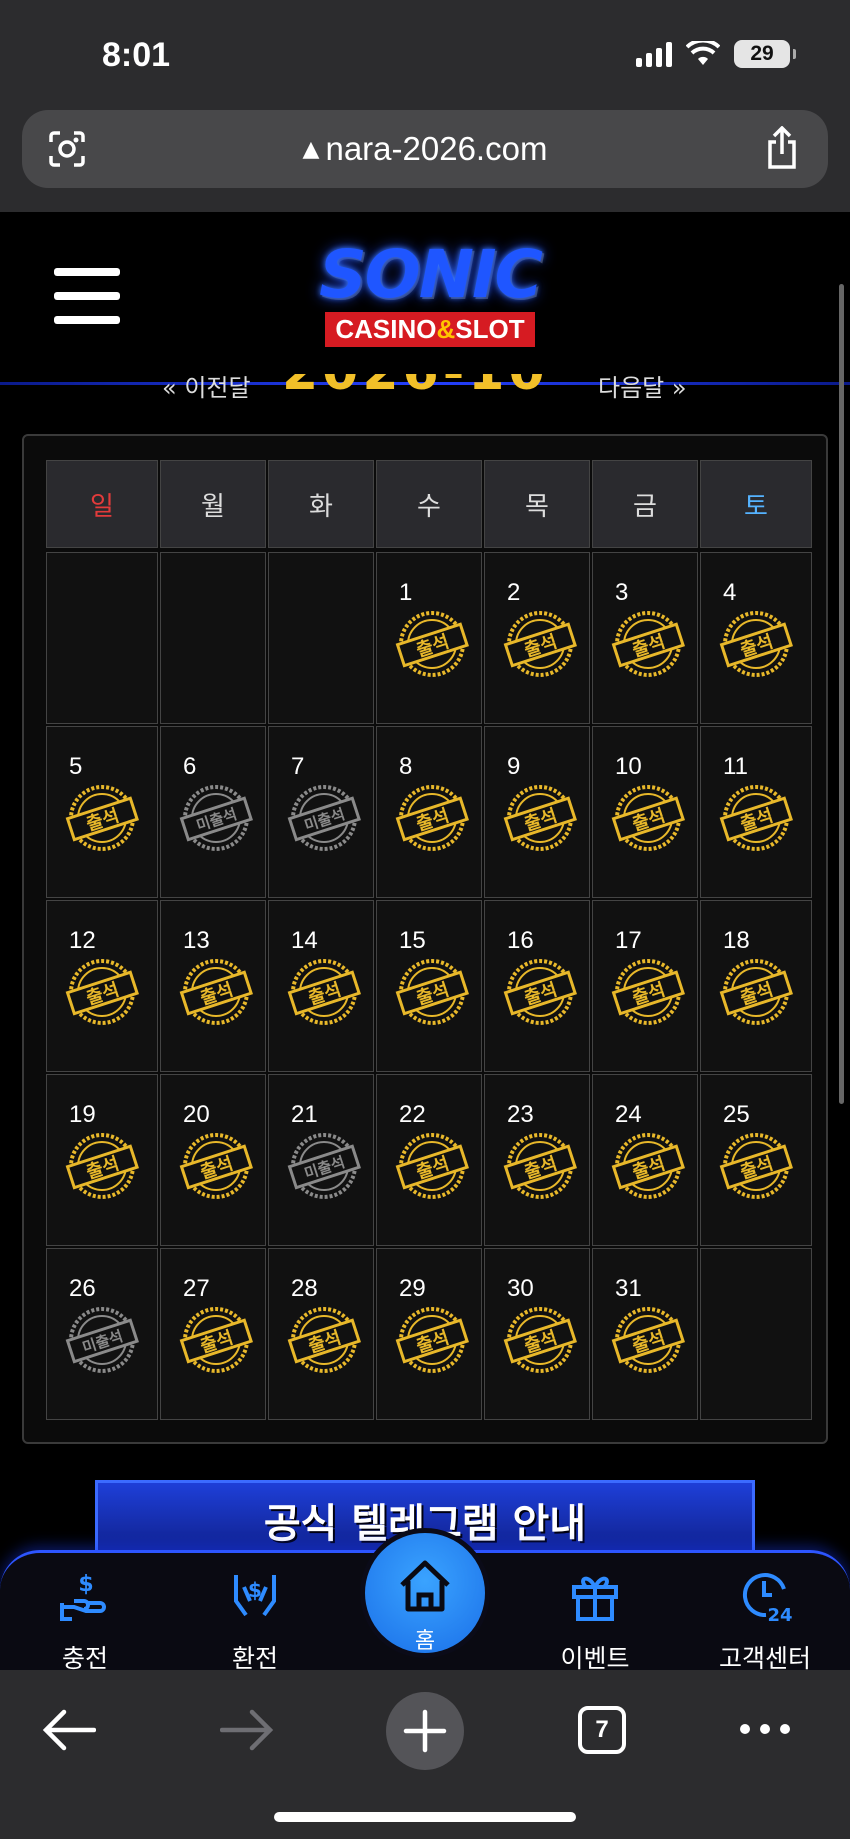 This screenshot has height=1839, width=850. I want to click on day-number: 16, so click(520, 940).